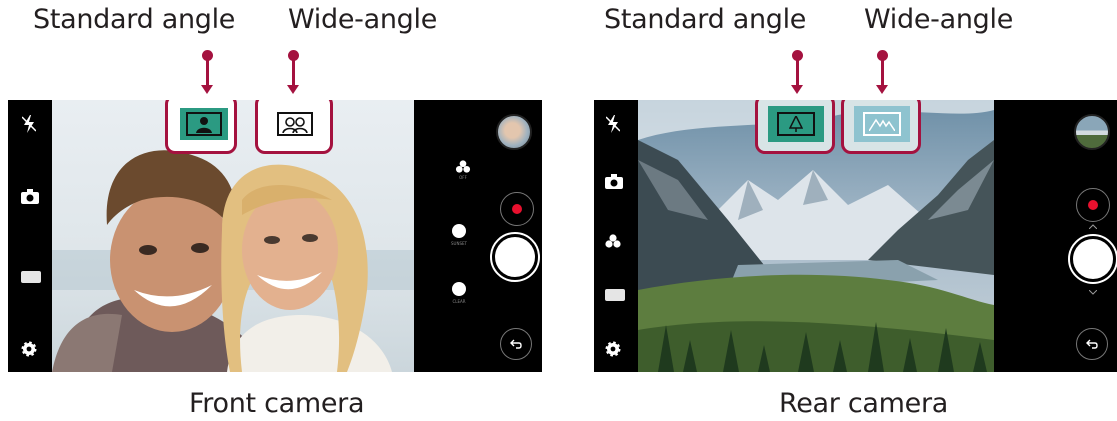 The width and height of the screenshot is (1117, 421). I want to click on flash-off-icon, so click(29, 124).